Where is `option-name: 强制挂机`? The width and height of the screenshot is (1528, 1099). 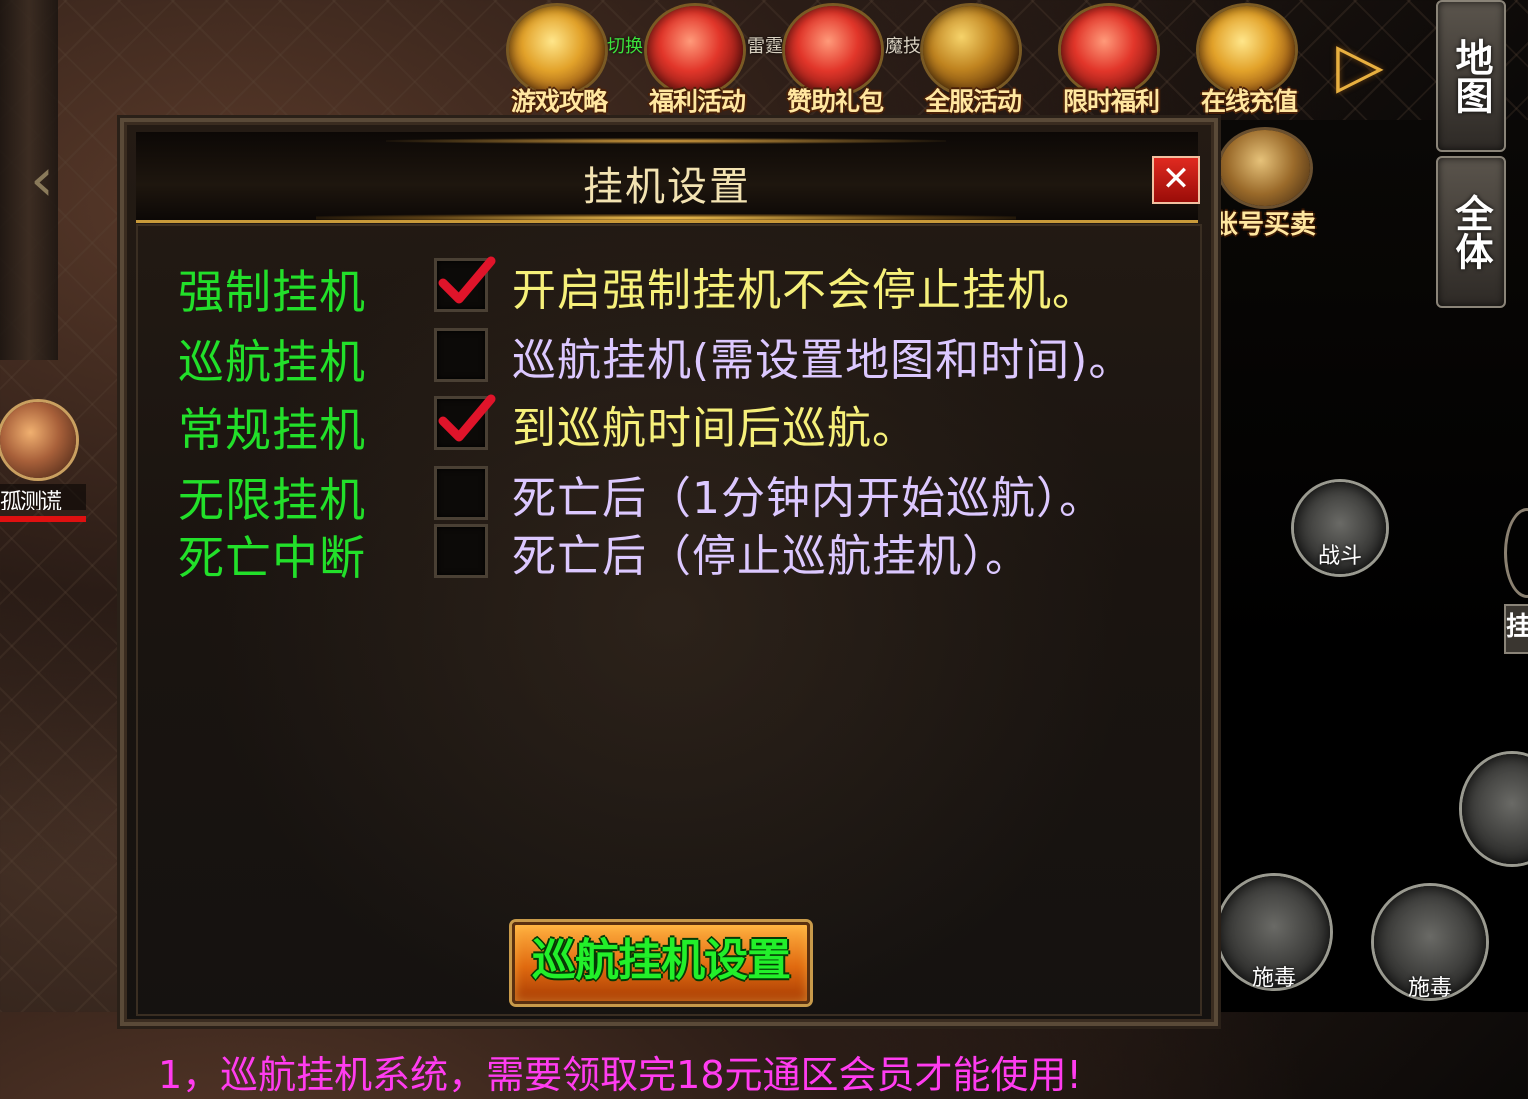 option-name: 强制挂机 is located at coordinates (272, 292).